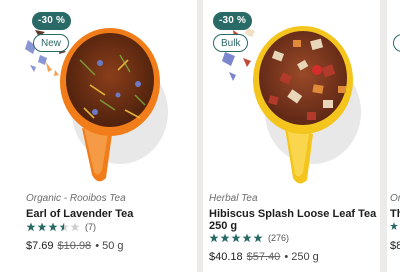 This screenshot has width=400, height=272. What do you see at coordinates (396, 43) in the screenshot?
I see `tag-badge` at bounding box center [396, 43].